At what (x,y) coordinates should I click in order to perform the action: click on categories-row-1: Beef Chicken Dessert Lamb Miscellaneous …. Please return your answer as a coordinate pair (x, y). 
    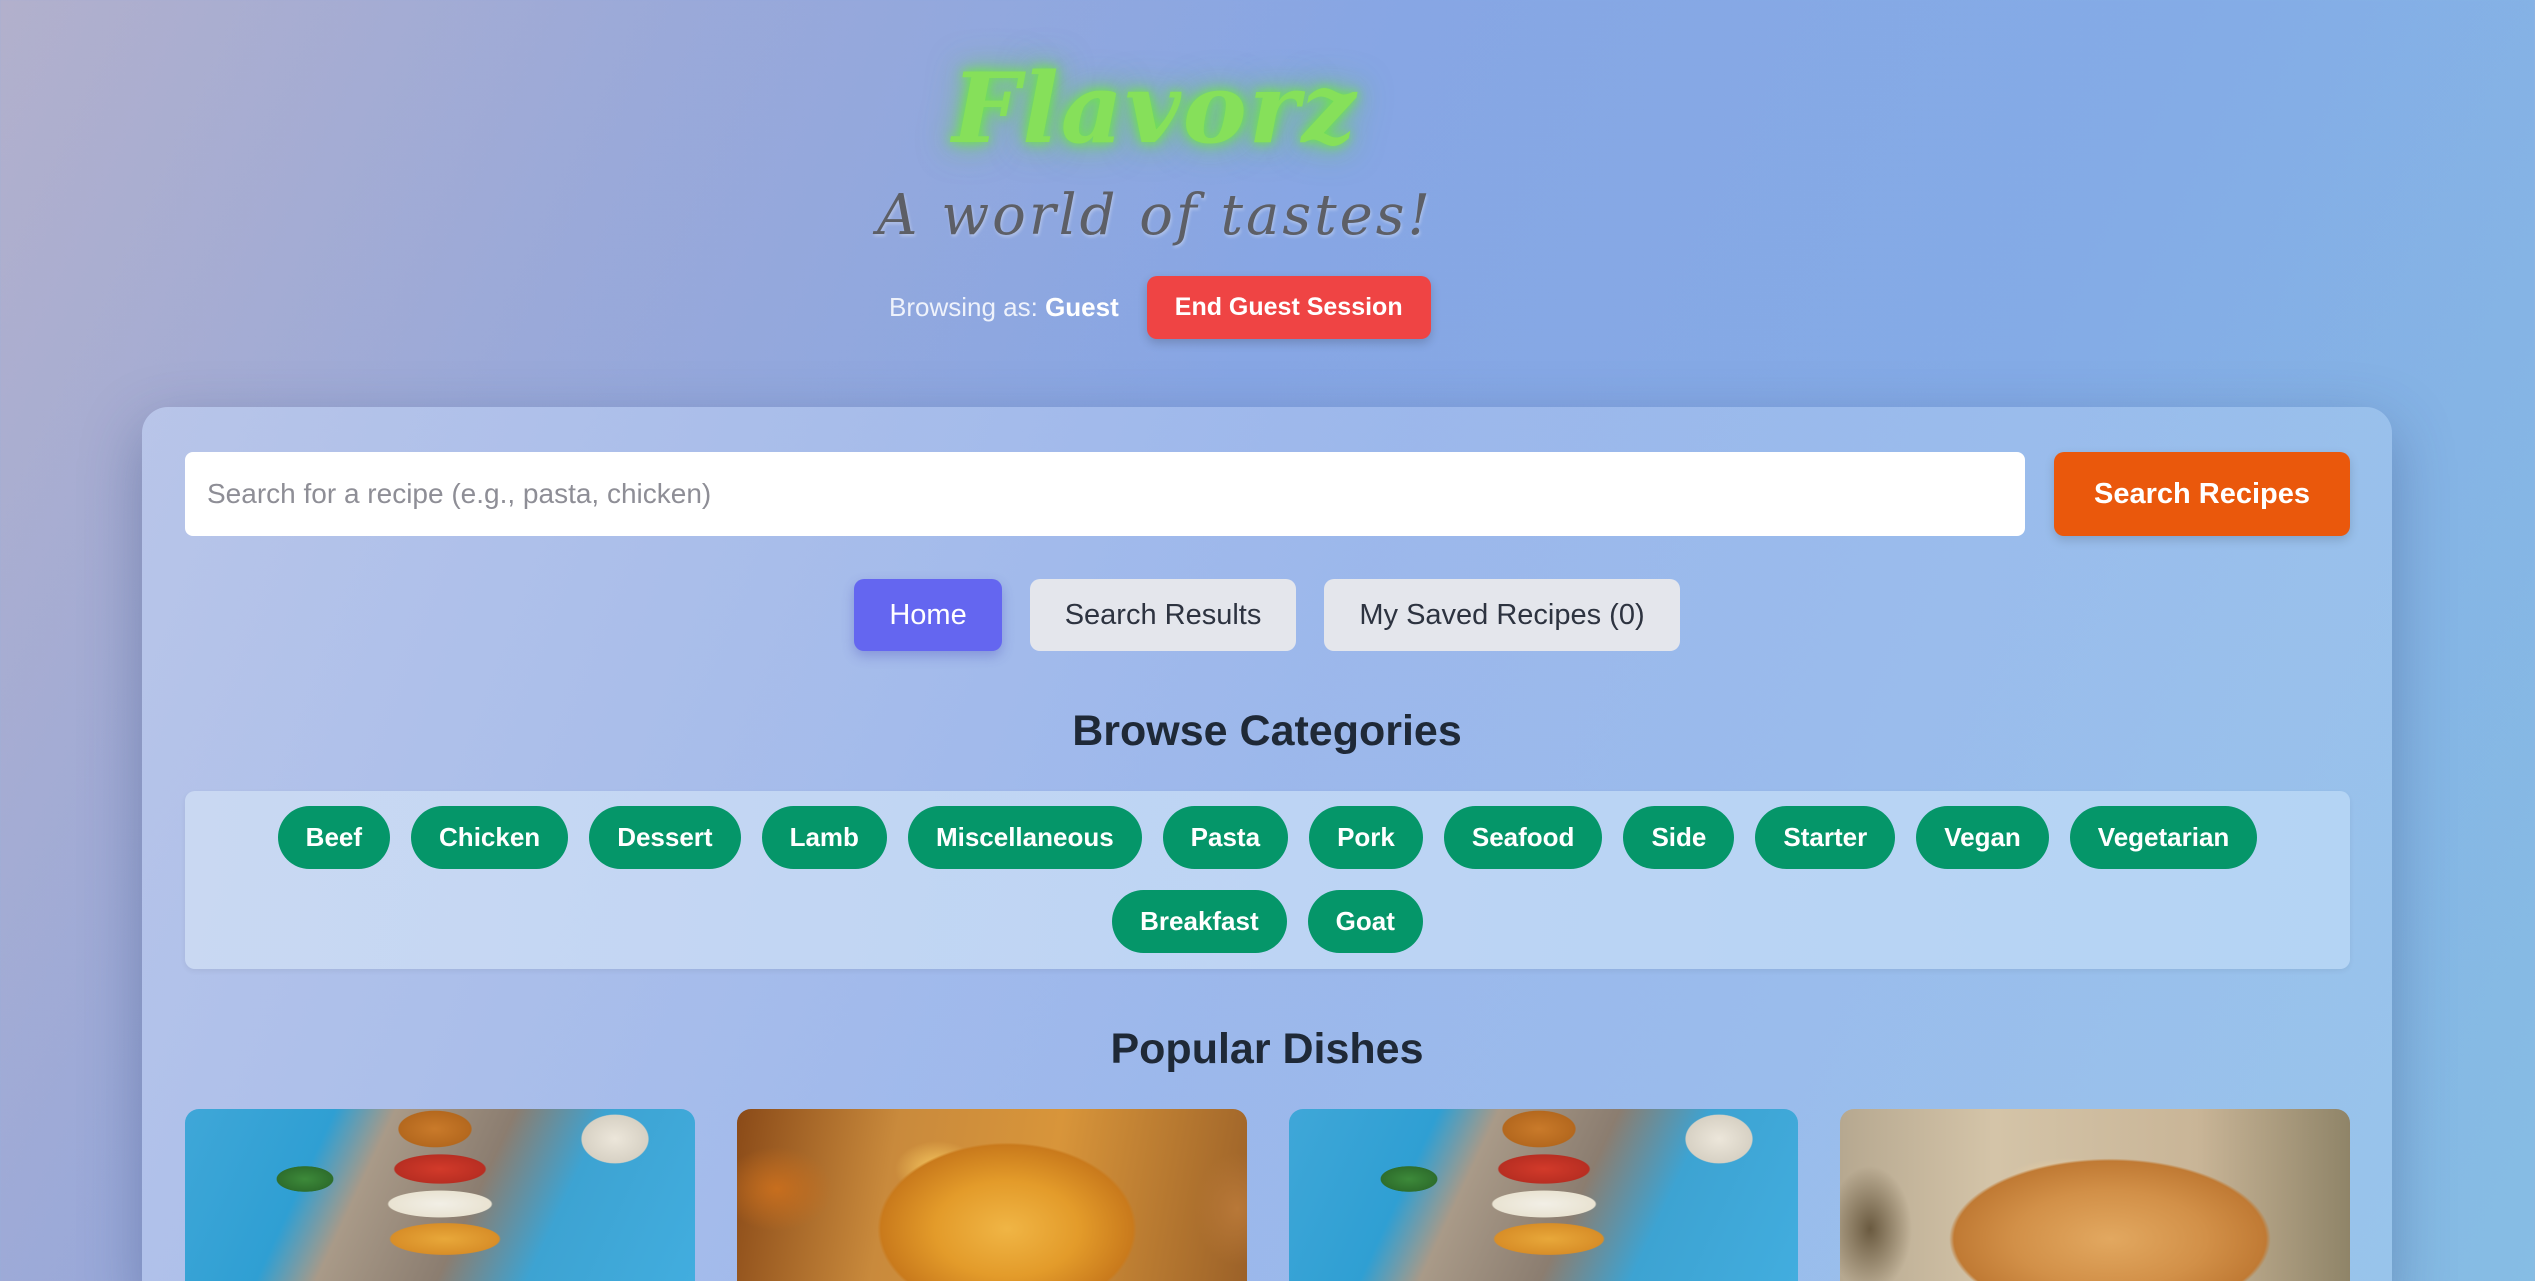
    Looking at the image, I should click on (1267, 837).